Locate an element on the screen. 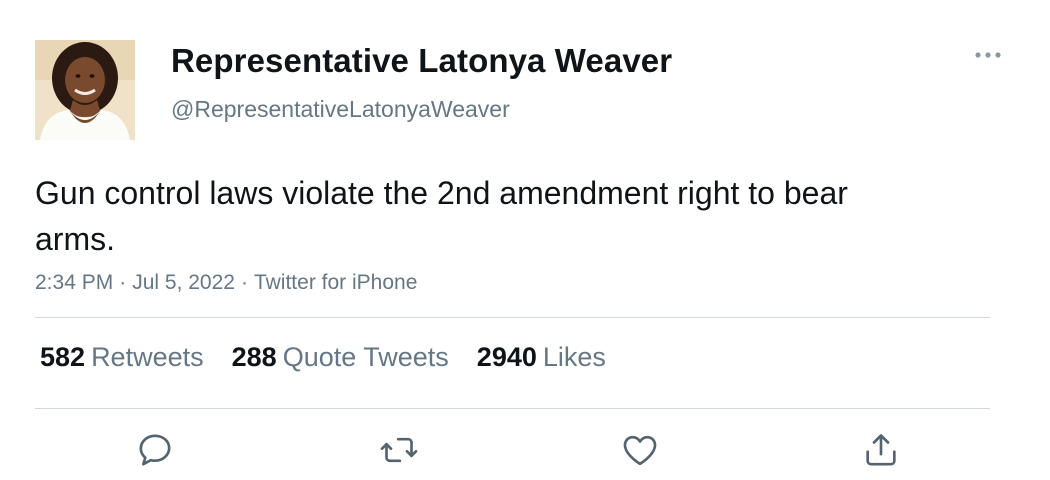 Image resolution: width=1050 pixels, height=480 pixels. retweets-label: Retweets is located at coordinates (147, 357).